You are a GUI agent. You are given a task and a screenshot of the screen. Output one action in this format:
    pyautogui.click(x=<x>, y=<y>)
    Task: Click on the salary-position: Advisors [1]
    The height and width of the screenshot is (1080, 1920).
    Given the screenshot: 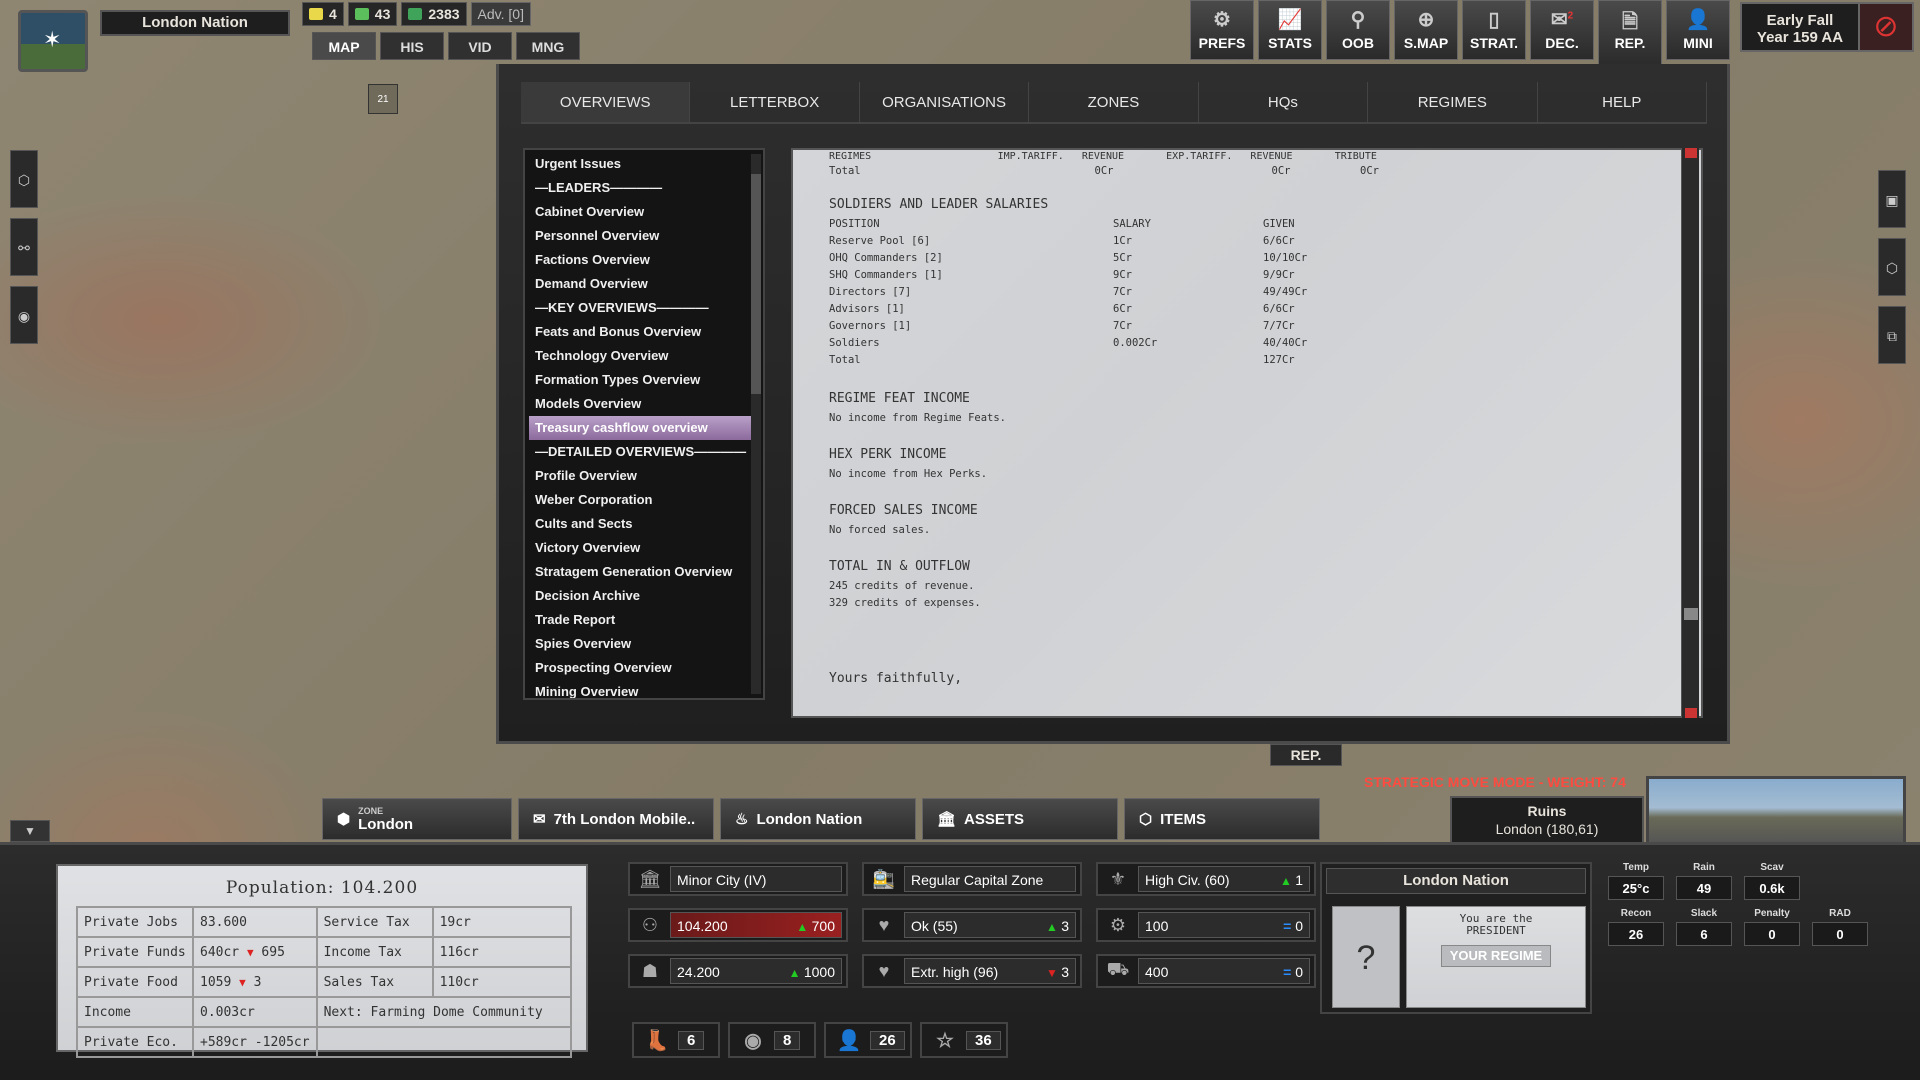 What is the action you would take?
    pyautogui.click(x=867, y=309)
    